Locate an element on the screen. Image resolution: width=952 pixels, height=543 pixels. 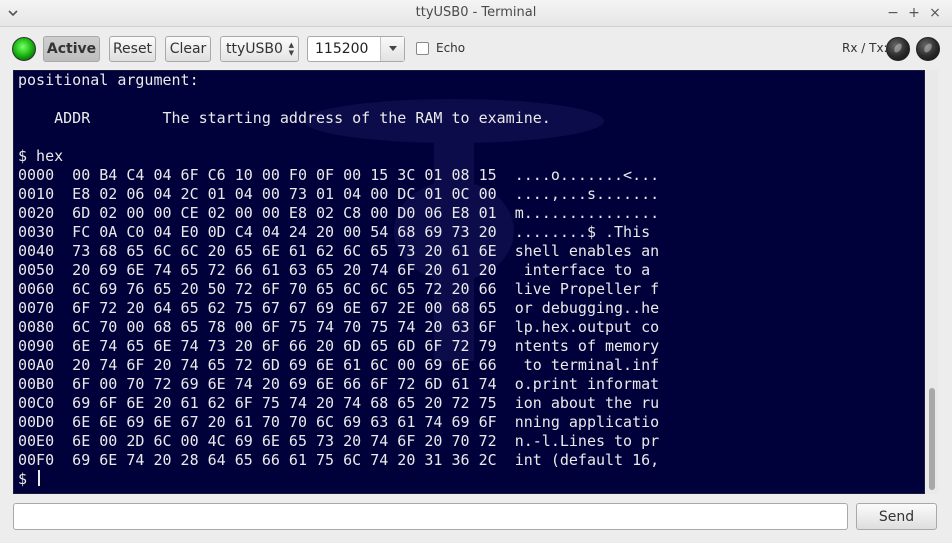
connection-led-icon is located at coordinates (24, 49).